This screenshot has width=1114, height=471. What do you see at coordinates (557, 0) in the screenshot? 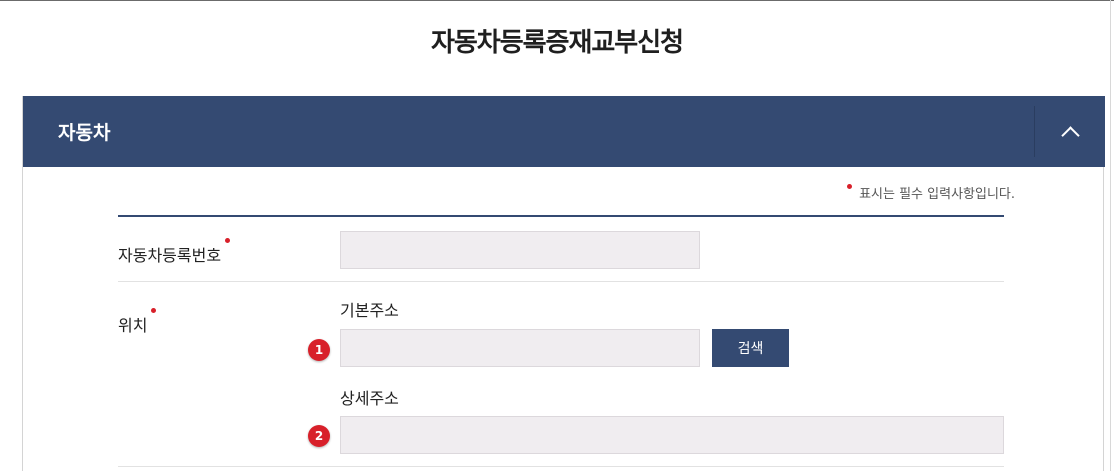
I see `top-border` at bounding box center [557, 0].